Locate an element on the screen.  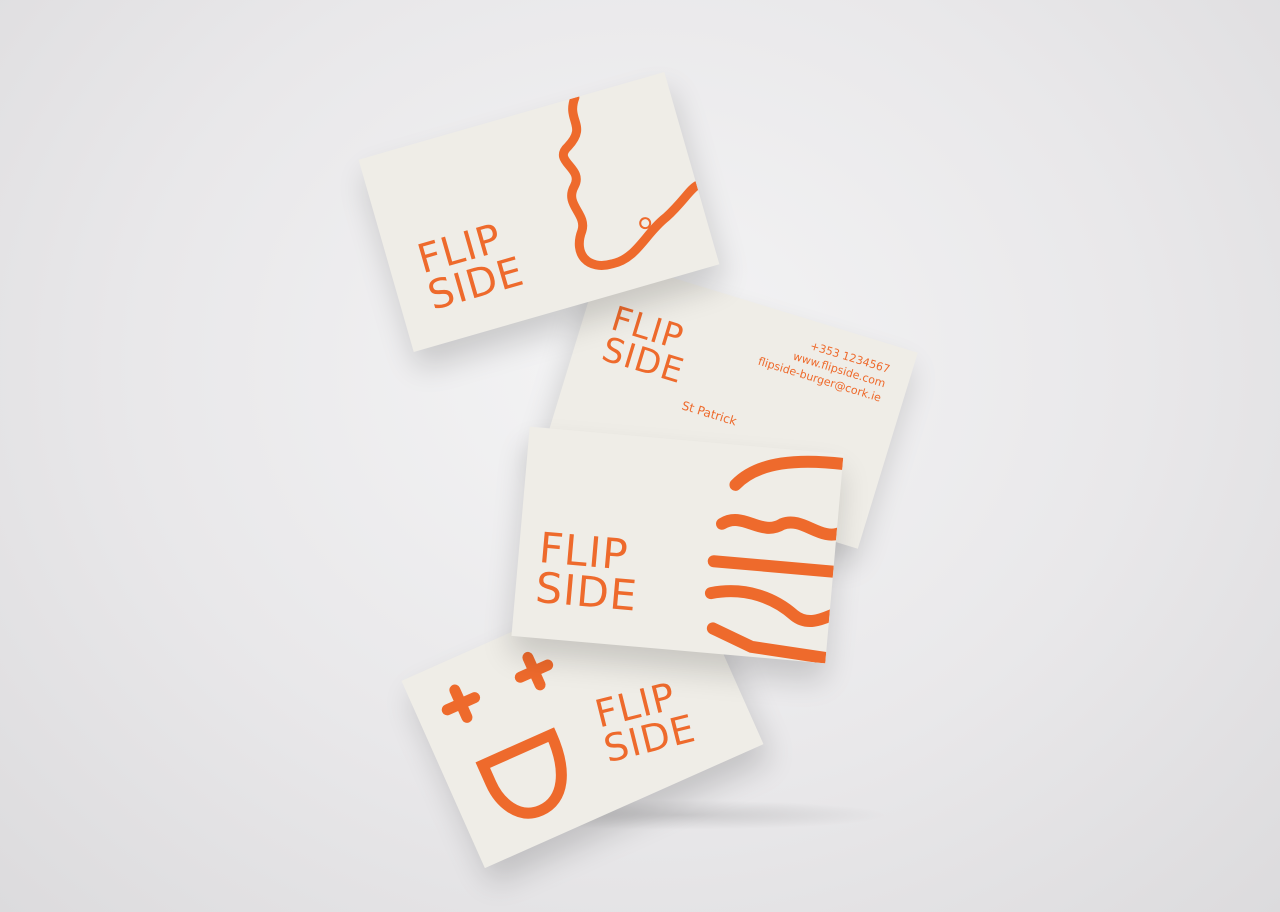
brand-logo: FLIP SIDE is located at coordinates (647, 345).